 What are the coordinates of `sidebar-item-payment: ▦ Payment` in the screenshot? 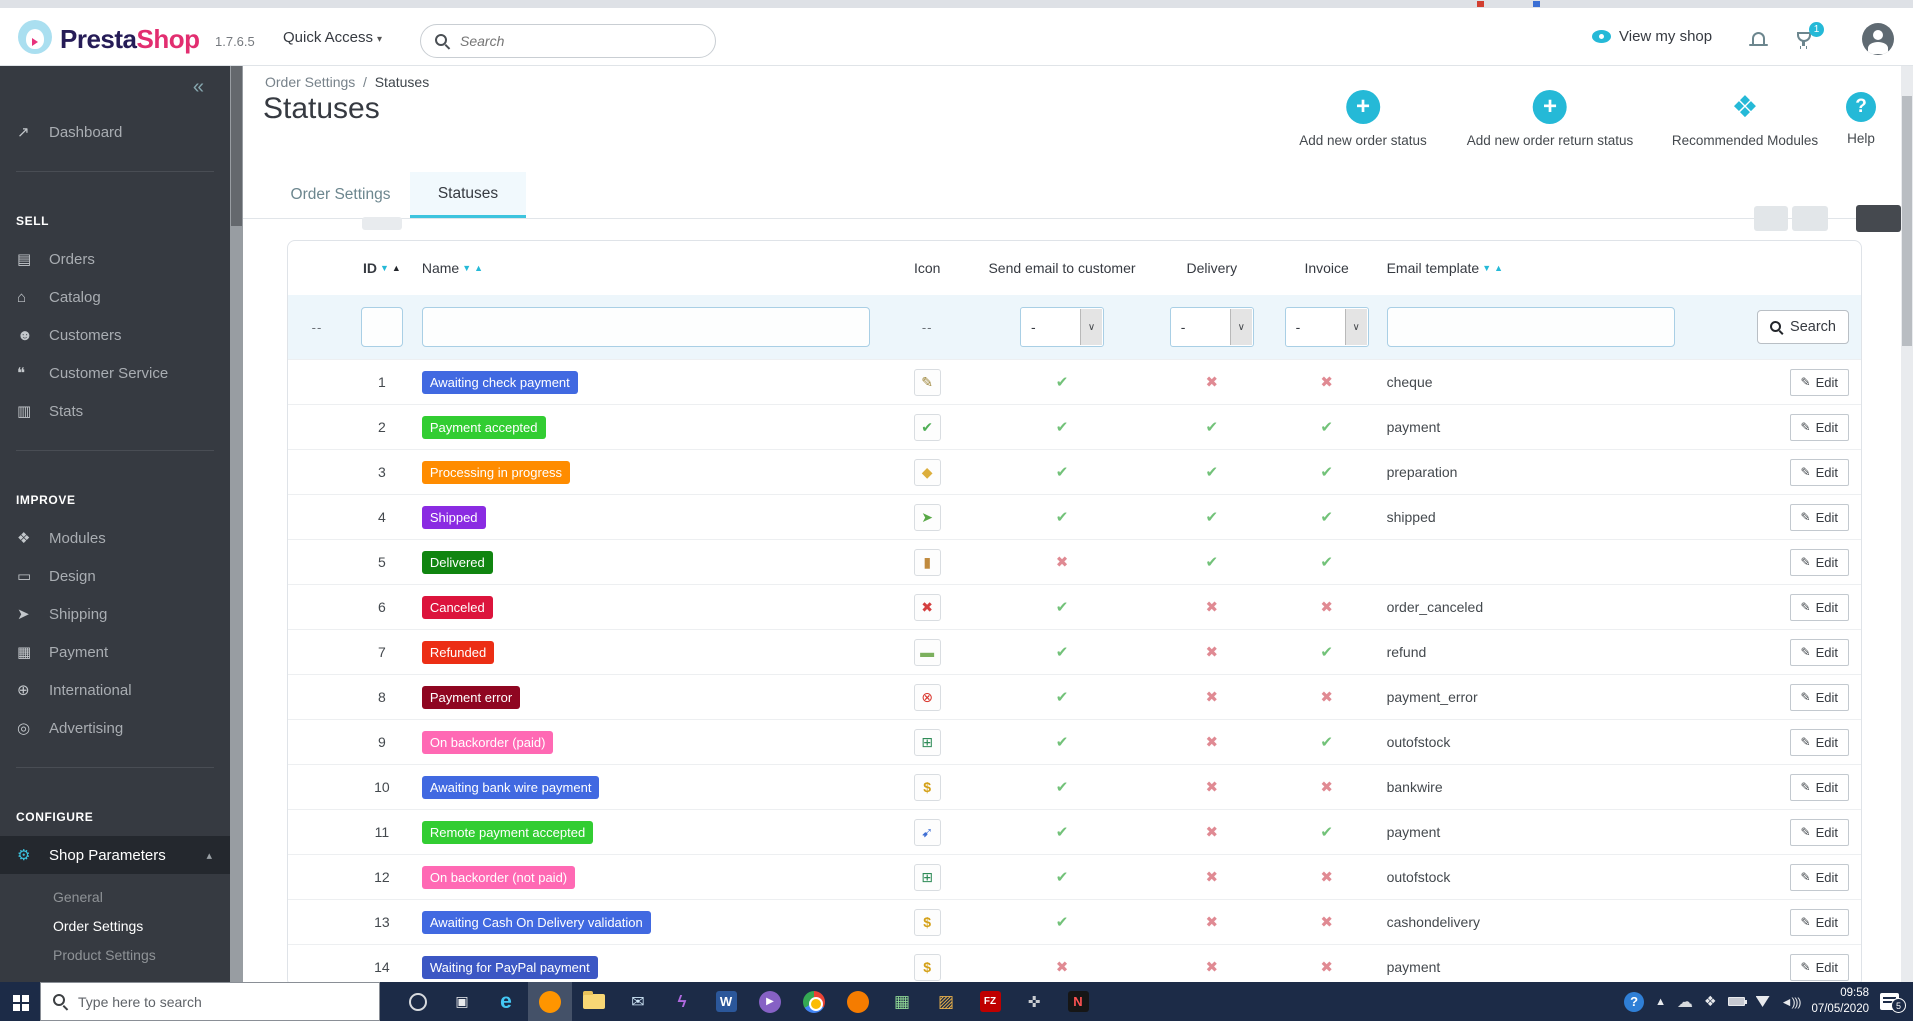 It's located at (115, 652).